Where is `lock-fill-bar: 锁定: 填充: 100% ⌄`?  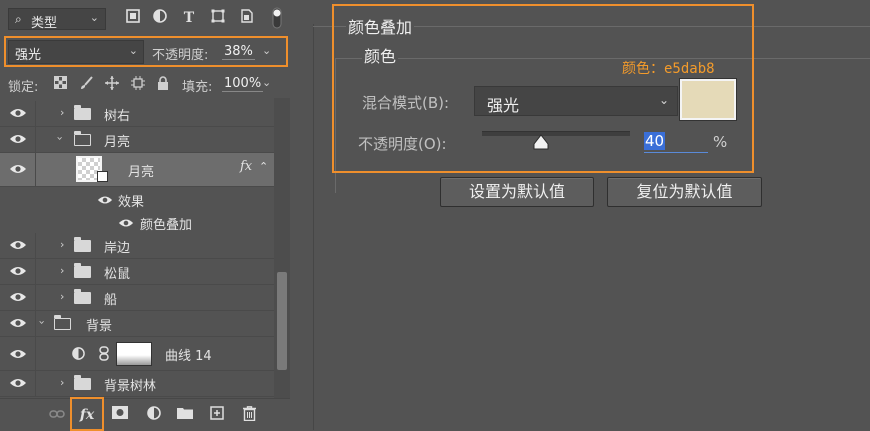
lock-fill-bar: 锁定: 填充: 100% ⌄ is located at coordinates (145, 84).